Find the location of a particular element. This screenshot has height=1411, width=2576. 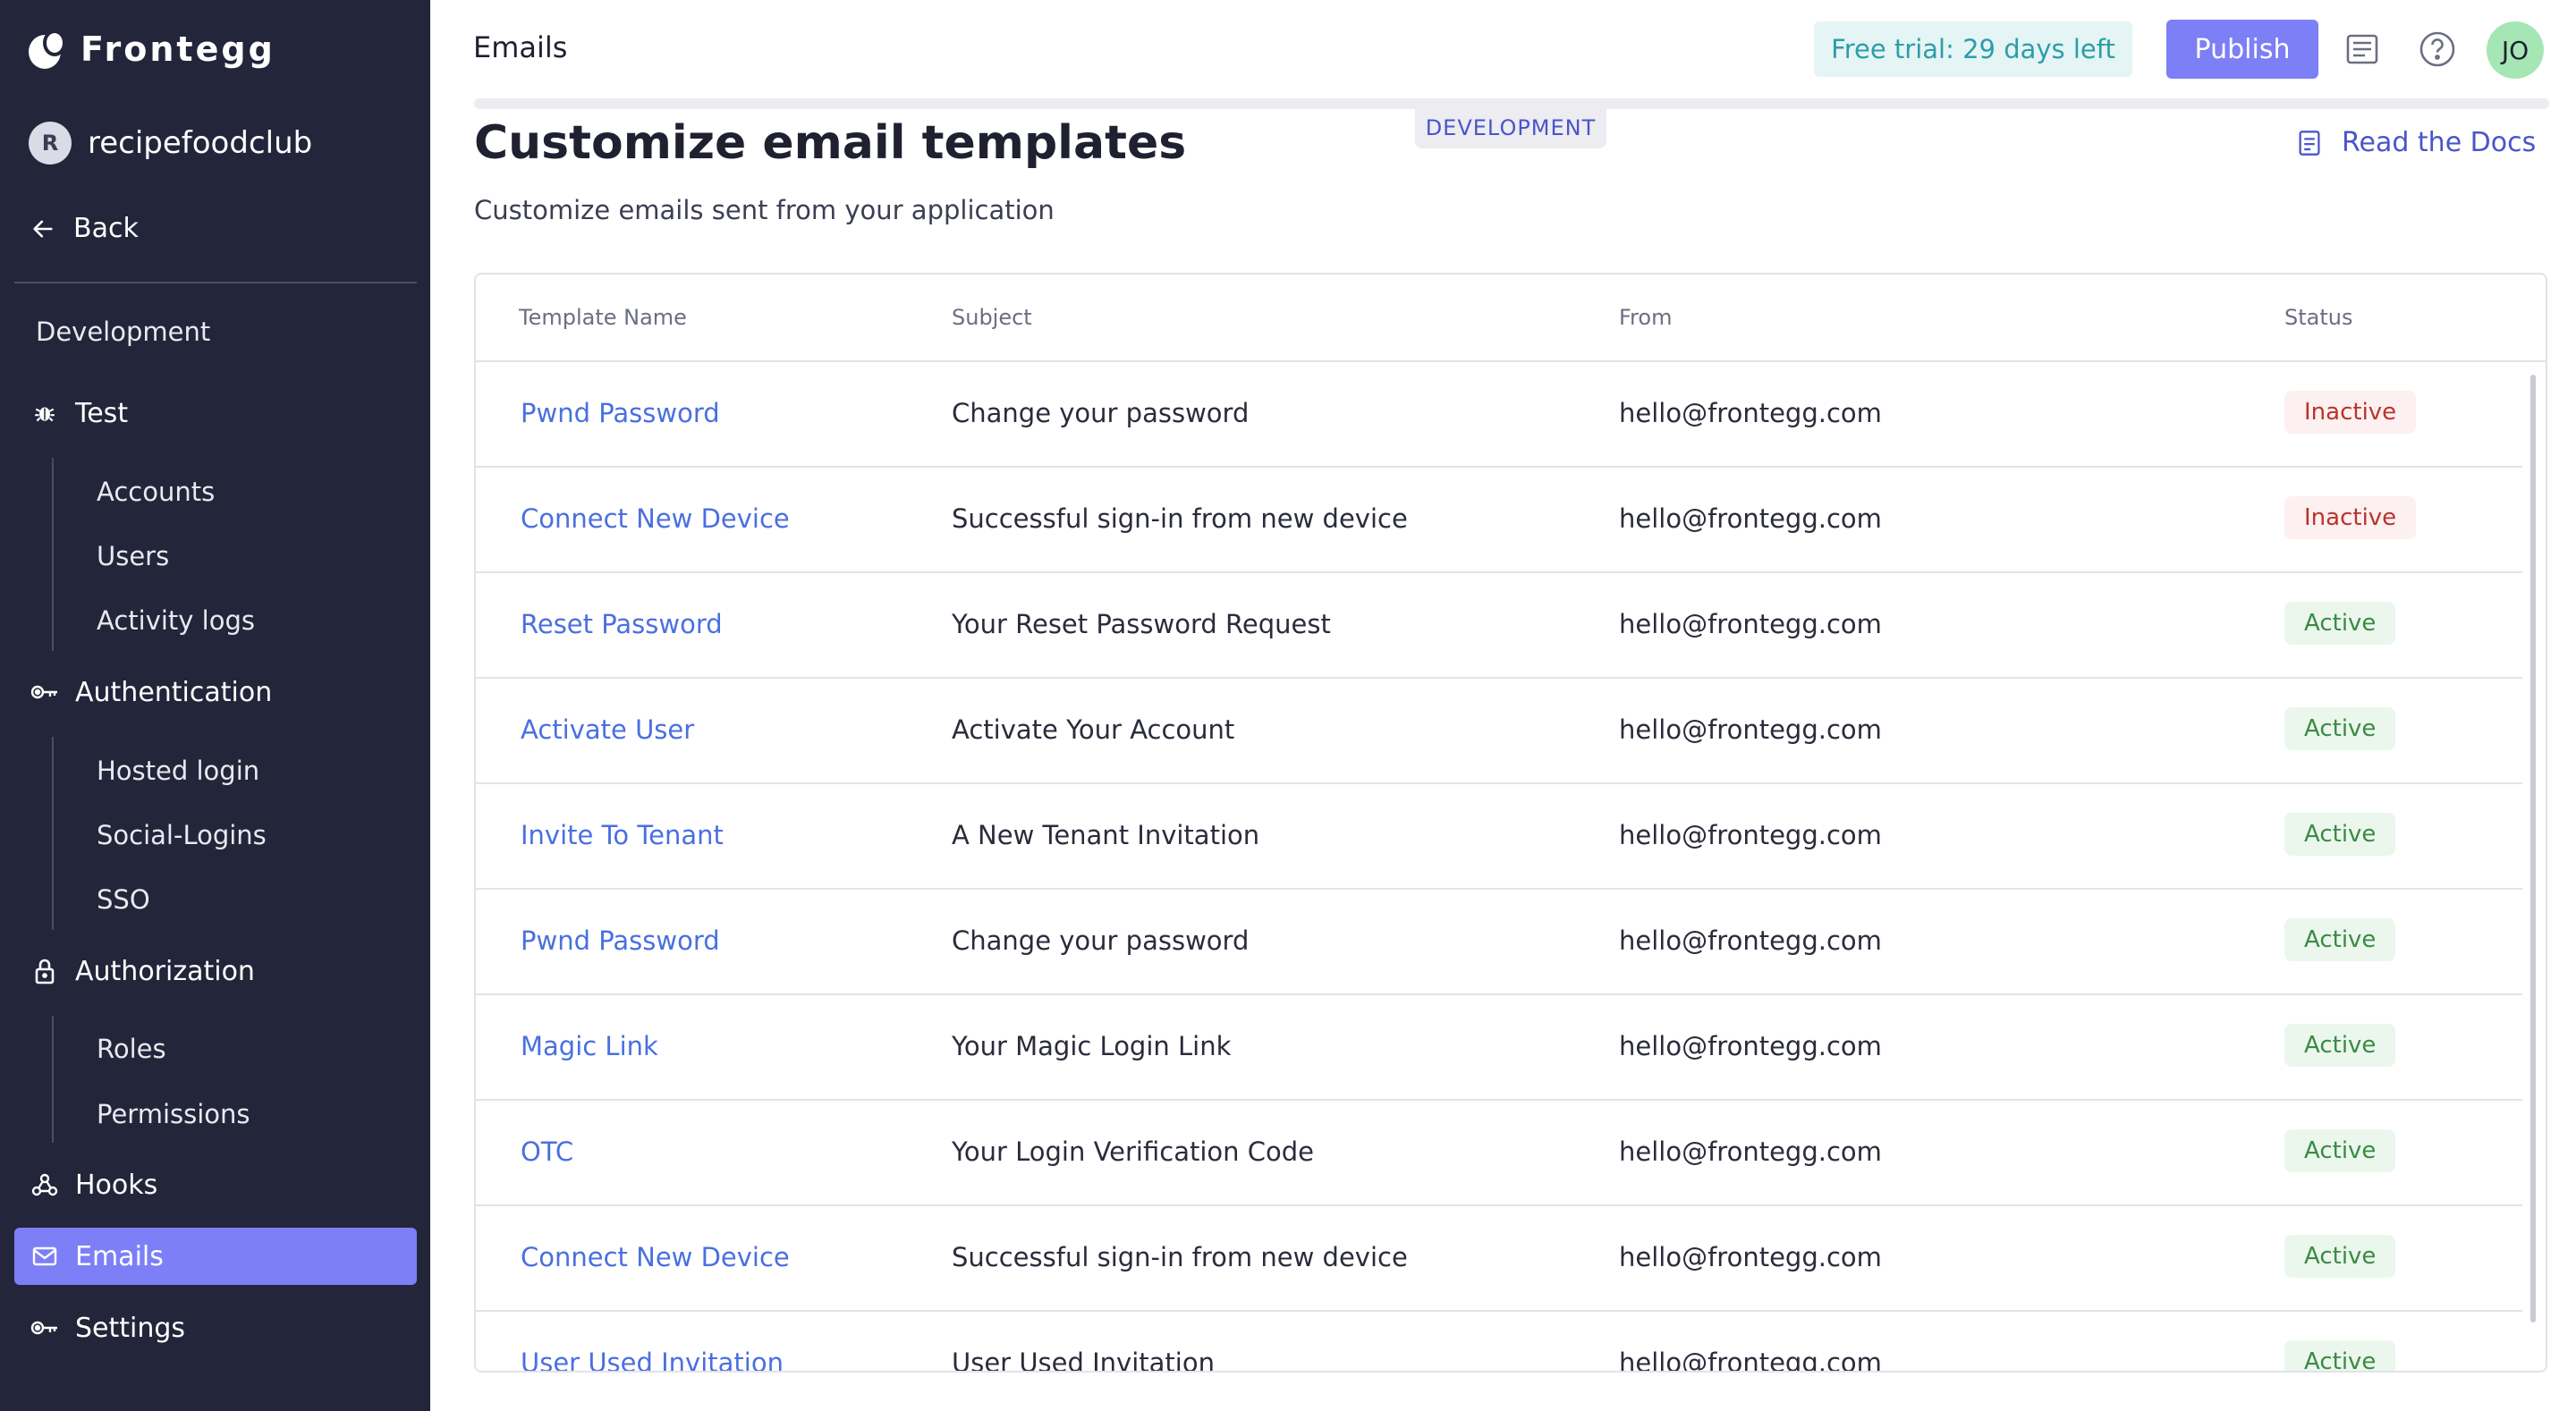

template-subject: Your Magic Login Link is located at coordinates (1092, 1046).